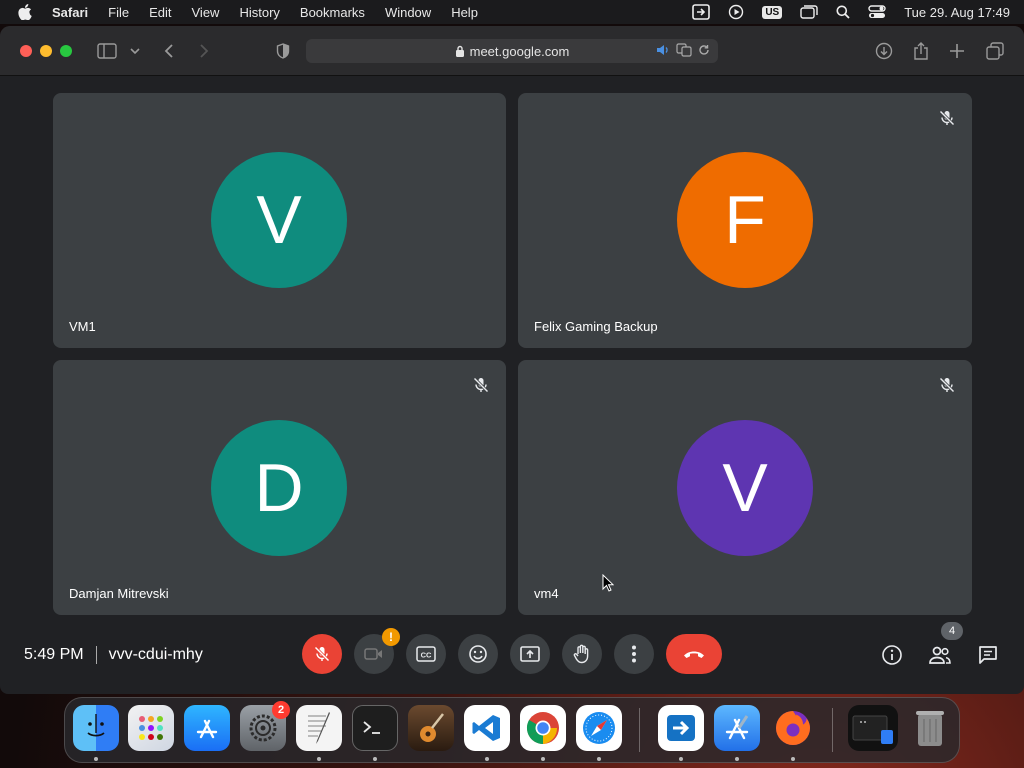 This screenshot has width=1024, height=768. I want to click on meeting-code: vvv-cdui-mhy, so click(155, 654).